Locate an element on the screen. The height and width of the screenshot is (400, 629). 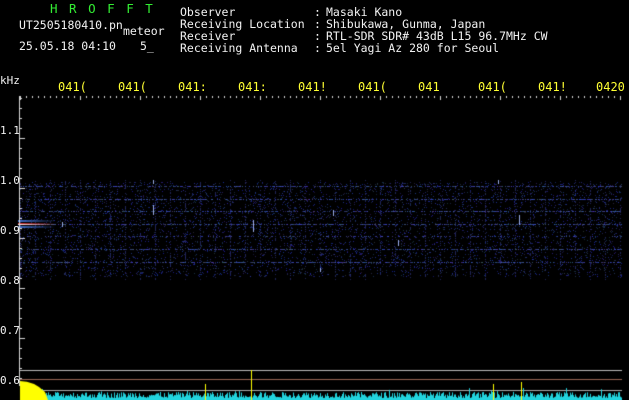
y-tick-label: 0.7 is located at coordinates (10, 330).